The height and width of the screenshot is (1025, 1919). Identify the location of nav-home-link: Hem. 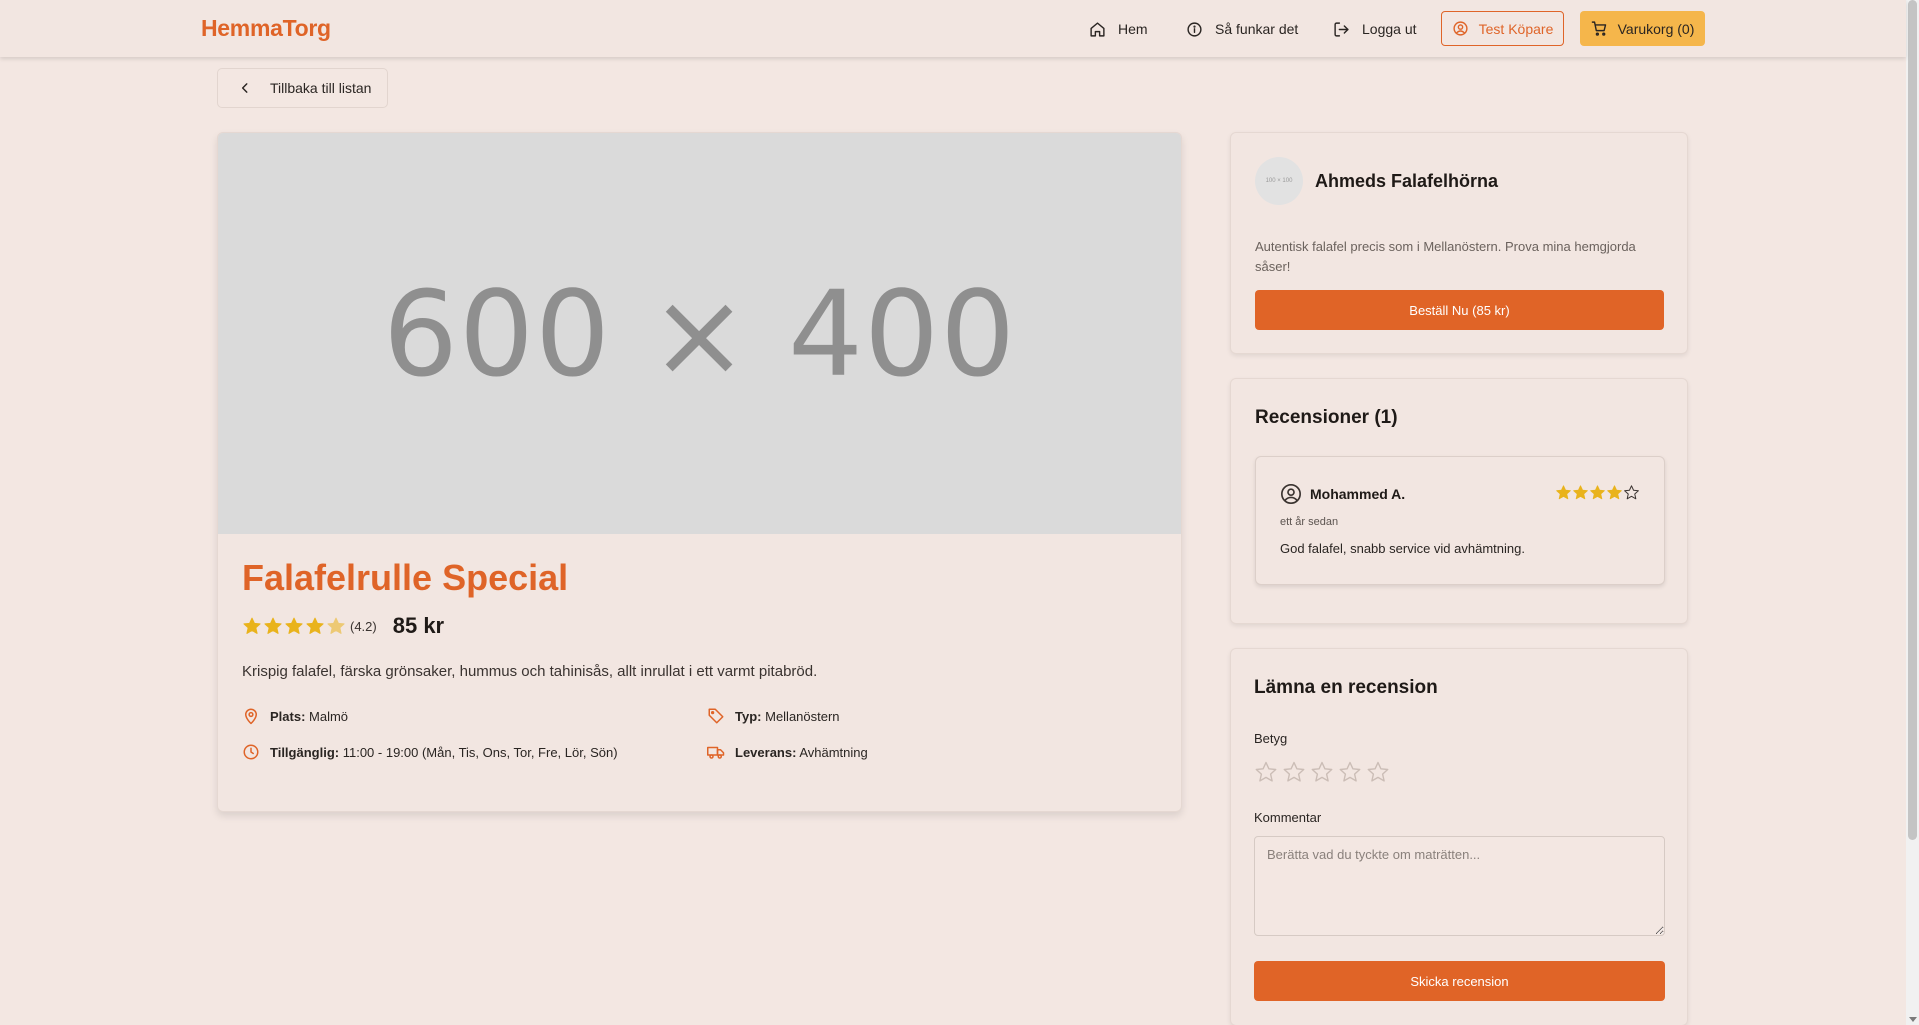
(1118, 29).